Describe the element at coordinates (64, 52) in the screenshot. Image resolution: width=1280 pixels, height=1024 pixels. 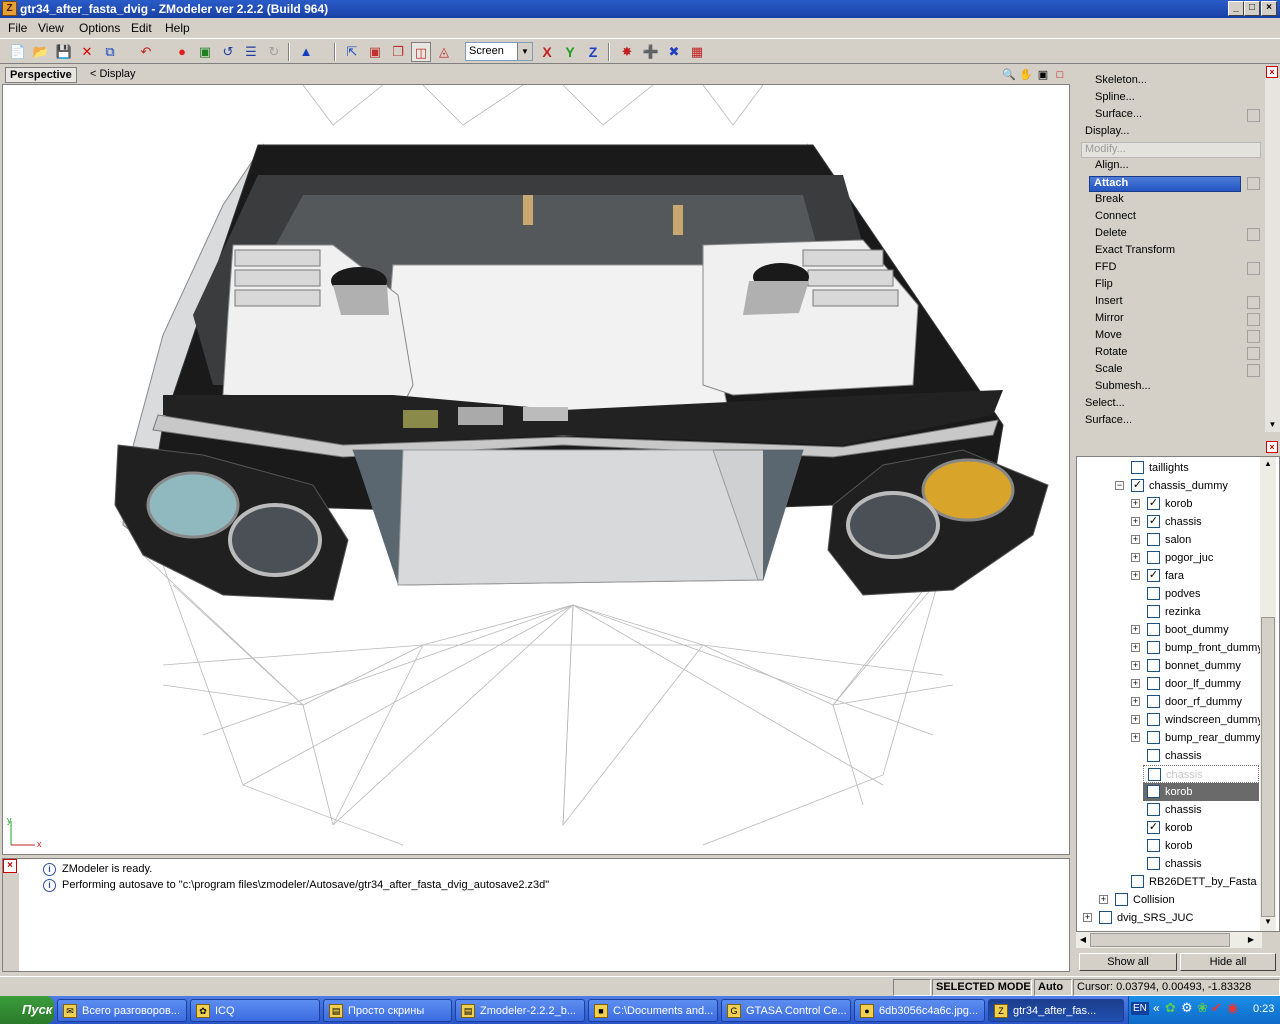
I see `save-icon: 💾` at that location.